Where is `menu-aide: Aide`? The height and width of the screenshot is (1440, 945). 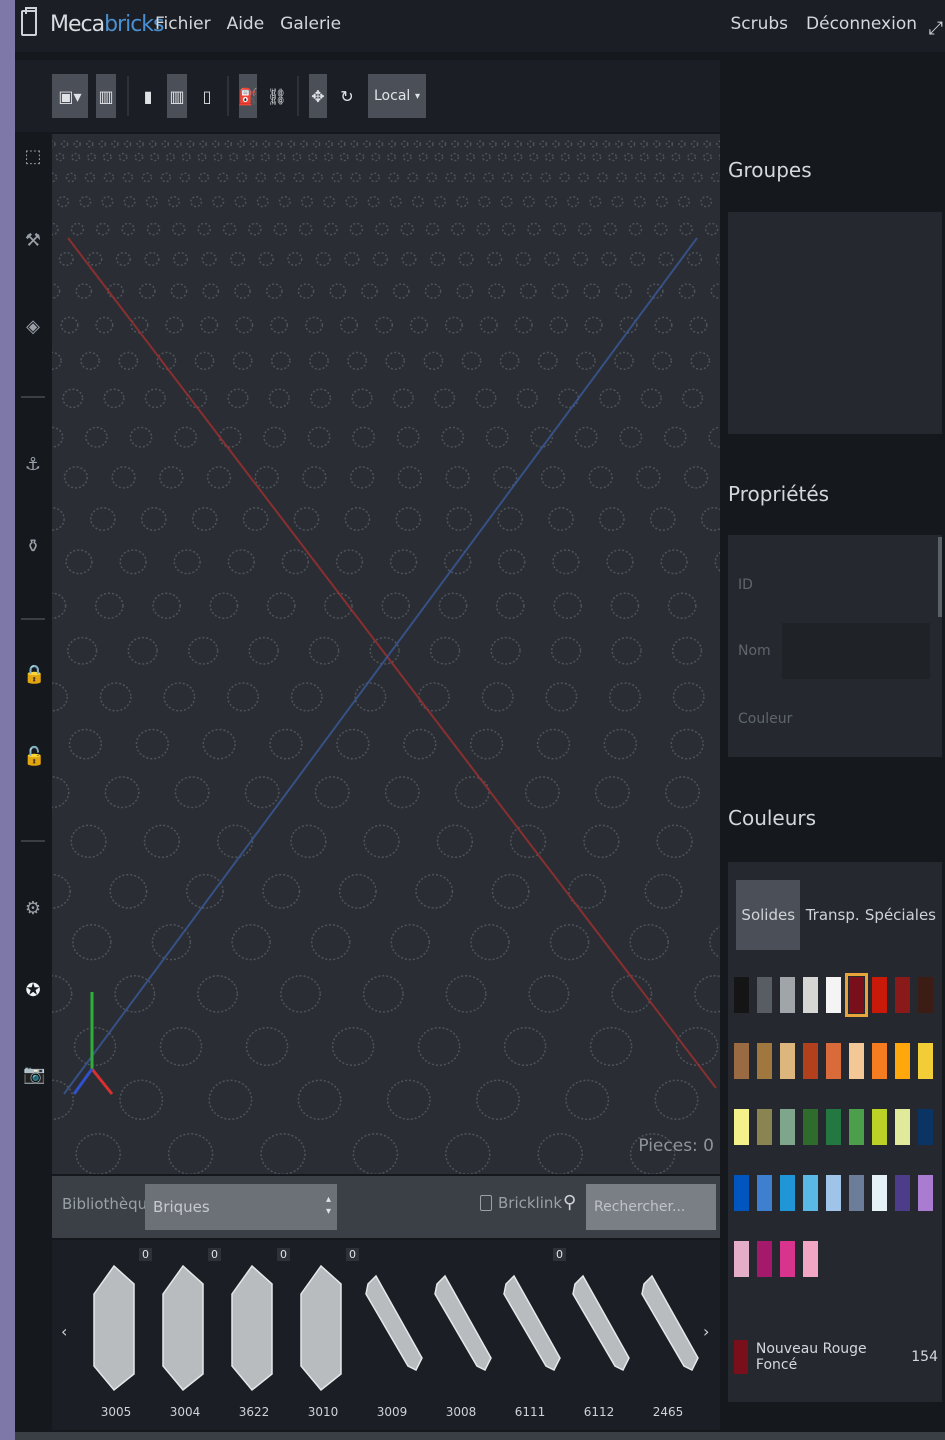 menu-aide: Aide is located at coordinates (246, 24).